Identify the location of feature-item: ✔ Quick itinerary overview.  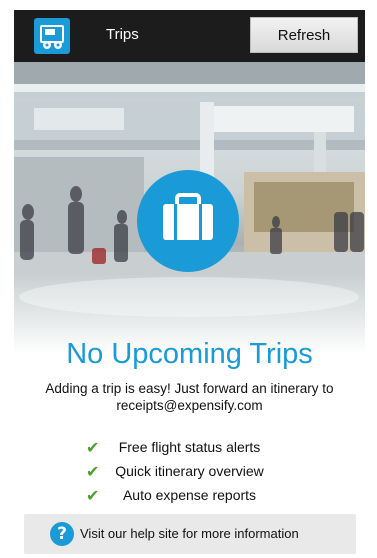
(189, 473).